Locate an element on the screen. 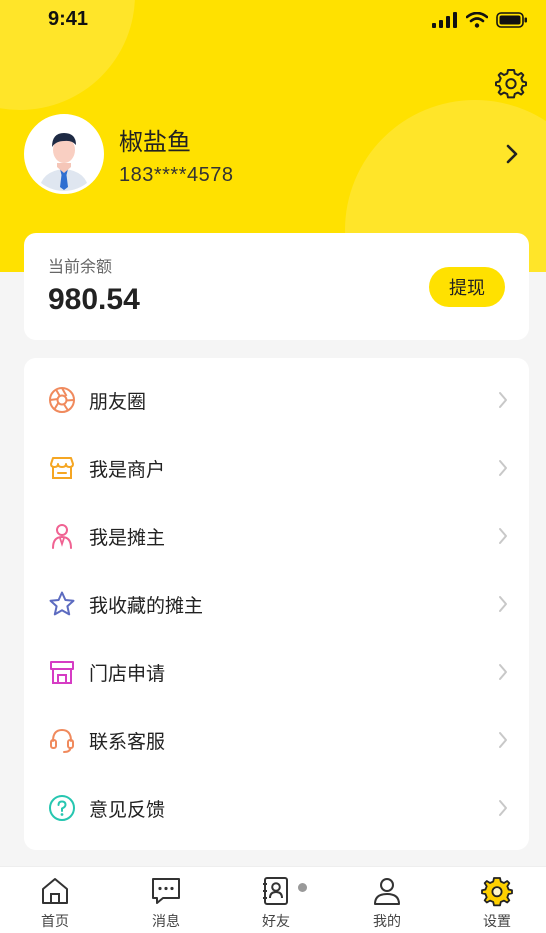 The width and height of the screenshot is (546, 933). menu-item-merchant: 我是商户 is located at coordinates (276, 468).